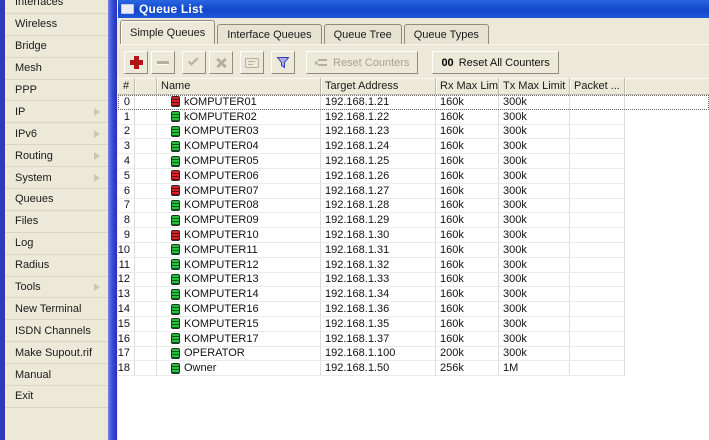 The image size is (709, 440). I want to click on enable-button, so click(194, 62).